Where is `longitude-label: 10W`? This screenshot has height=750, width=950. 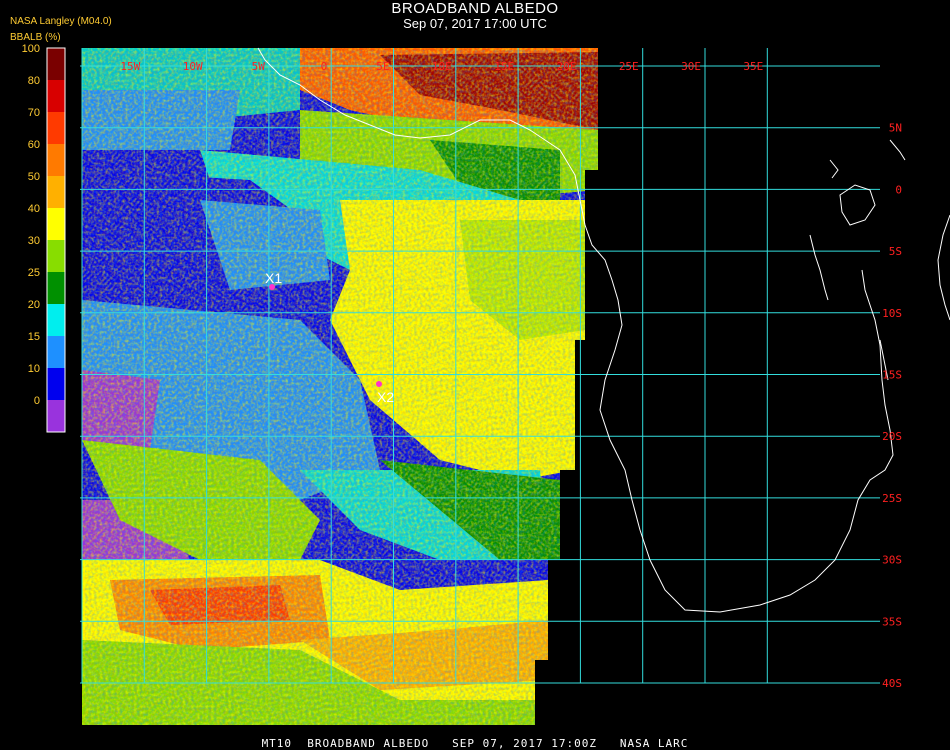 longitude-label: 10W is located at coordinates (193, 66).